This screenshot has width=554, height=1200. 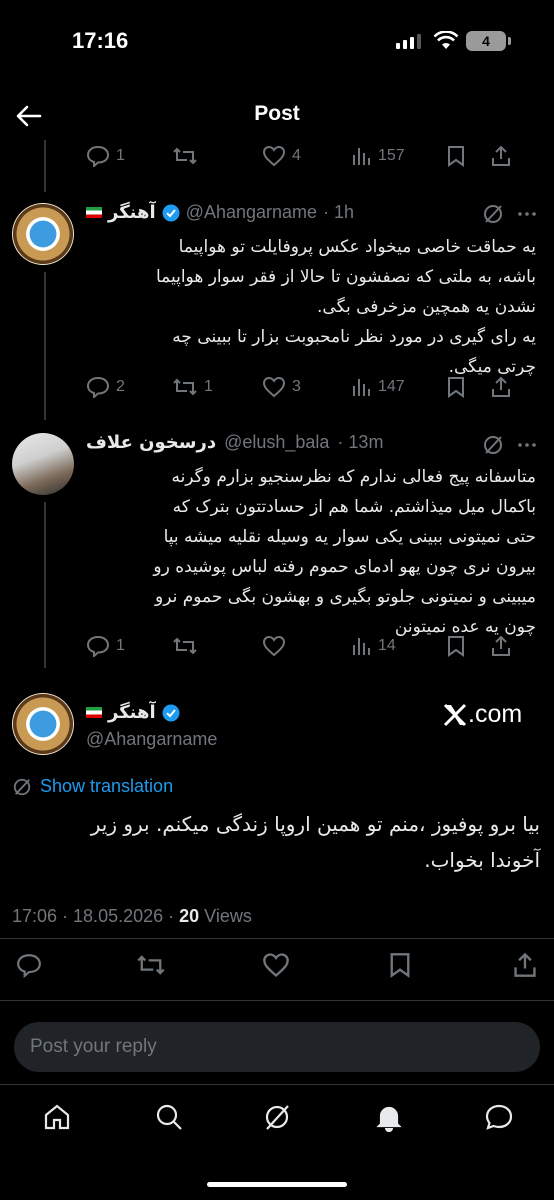 I want to click on views-count: 14, so click(x=387, y=645).